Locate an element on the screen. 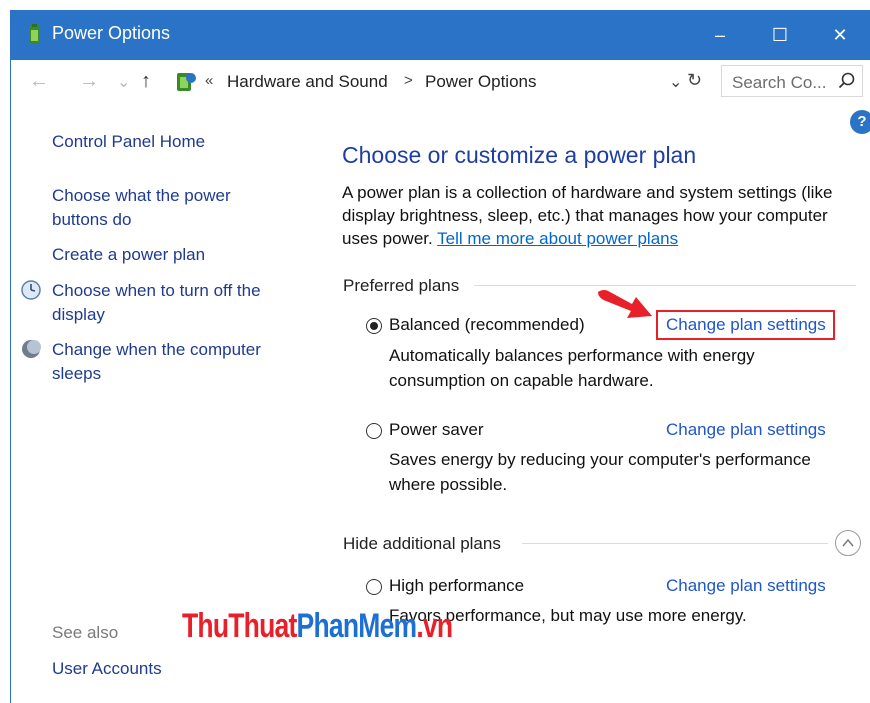  sidebar-item-create-plan: Create a power plan is located at coordinates (128, 255).